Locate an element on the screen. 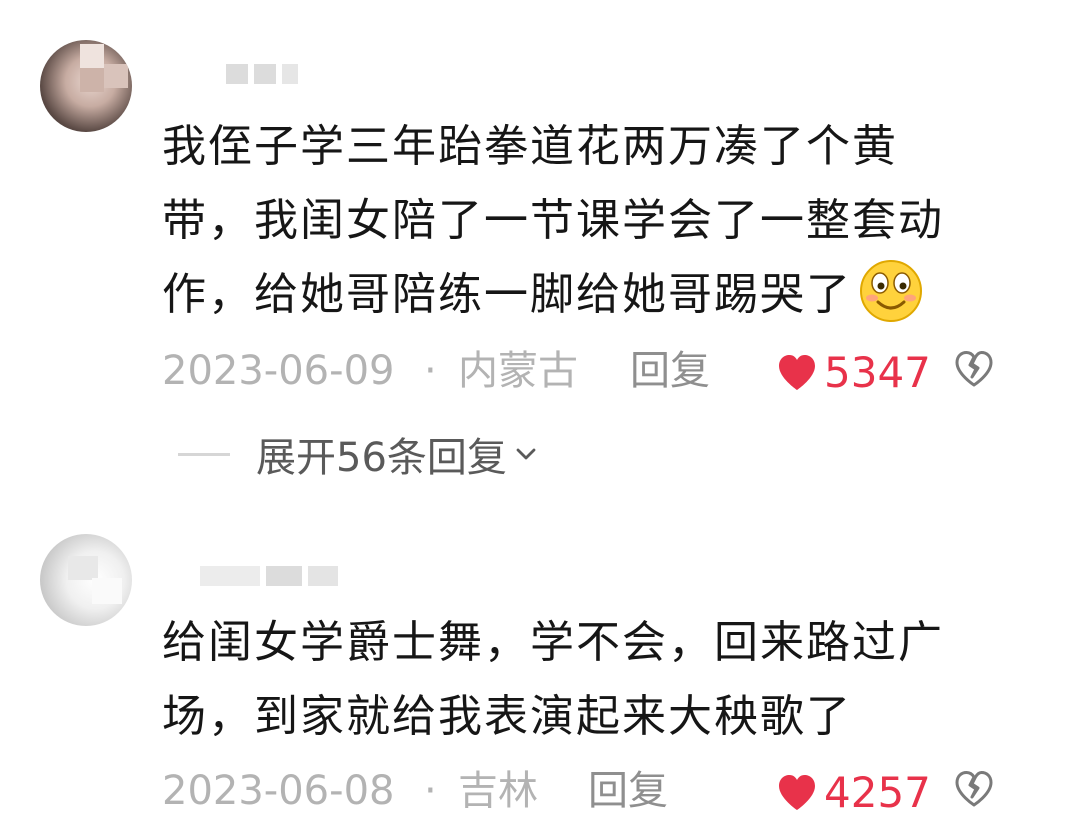 This screenshot has height=832, width=1080. reply-button: 回复 is located at coordinates (628, 791).